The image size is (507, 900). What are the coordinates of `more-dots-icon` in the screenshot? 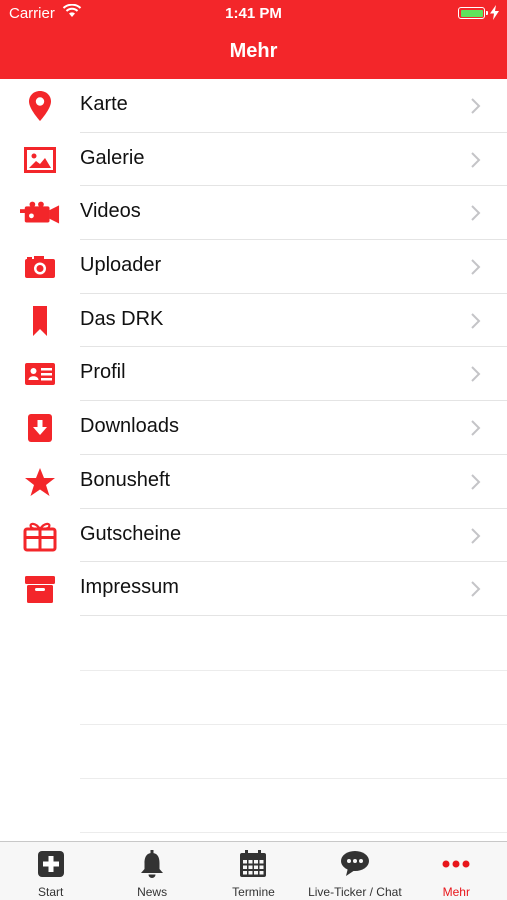 It's located at (456, 864).